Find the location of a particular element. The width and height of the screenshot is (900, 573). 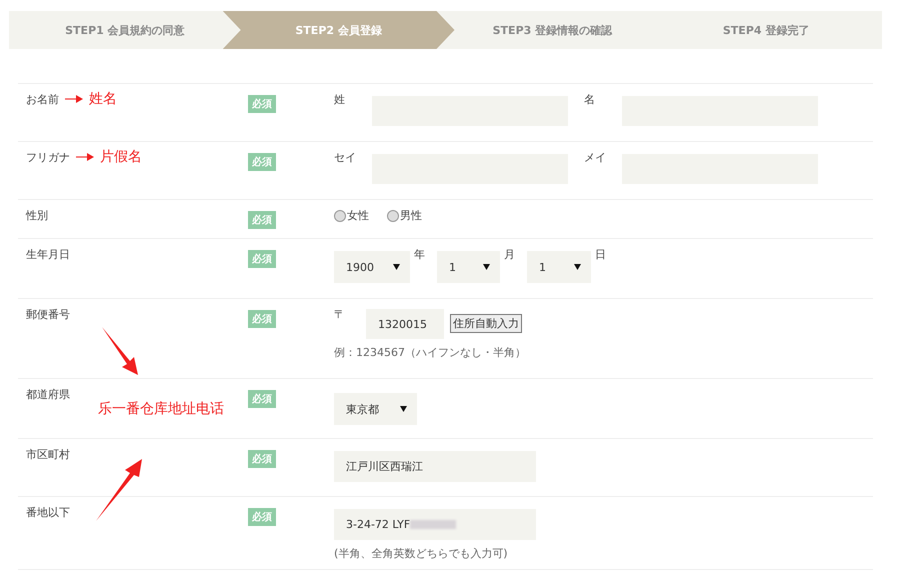

hint-text: (半角、全角英数どちらでも入力可) is located at coordinates (421, 553).